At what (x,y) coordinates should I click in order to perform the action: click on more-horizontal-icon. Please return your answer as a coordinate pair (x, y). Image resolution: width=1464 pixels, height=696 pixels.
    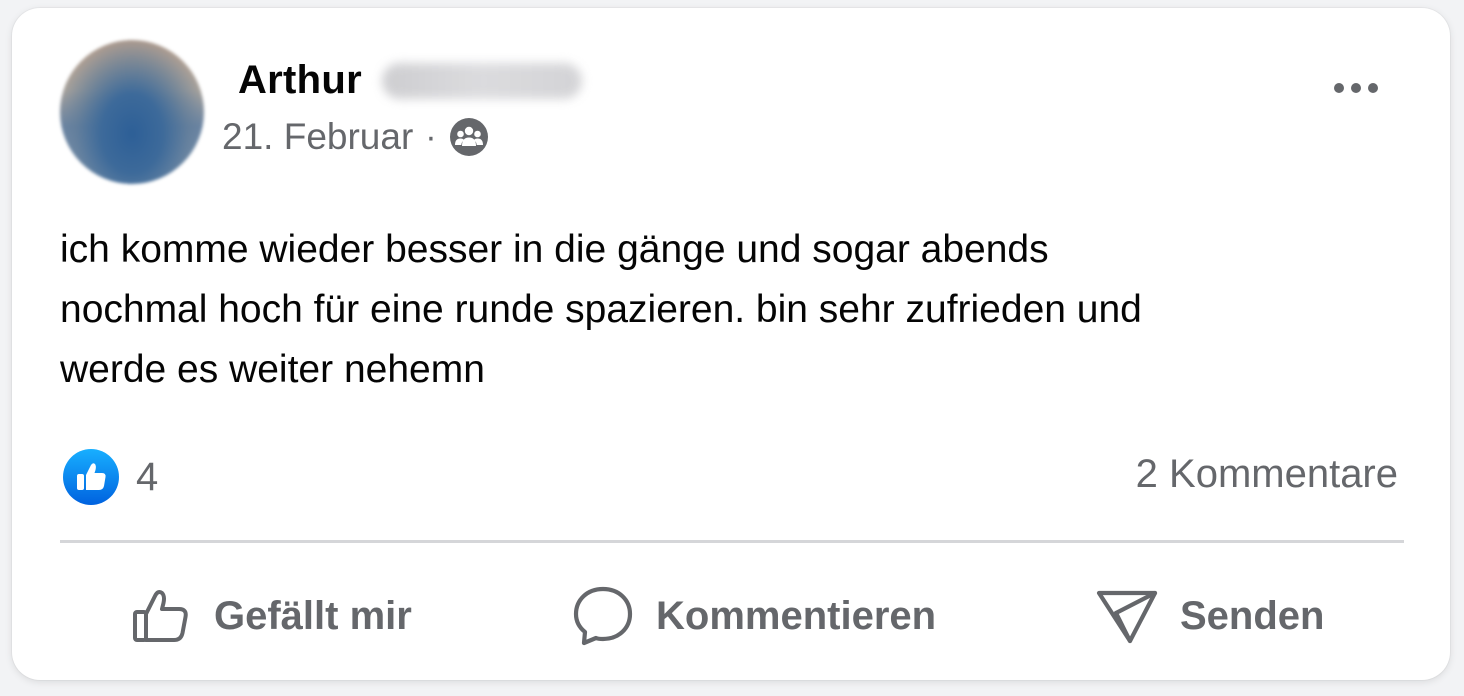
    Looking at the image, I should click on (1339, 88).